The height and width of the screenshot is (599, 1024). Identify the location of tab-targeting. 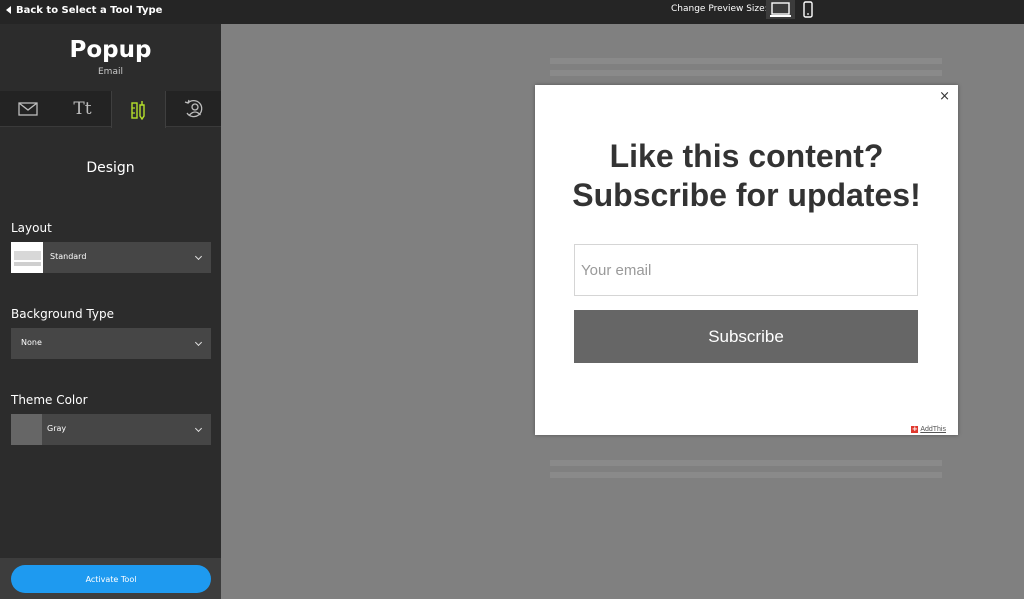
(193, 109).